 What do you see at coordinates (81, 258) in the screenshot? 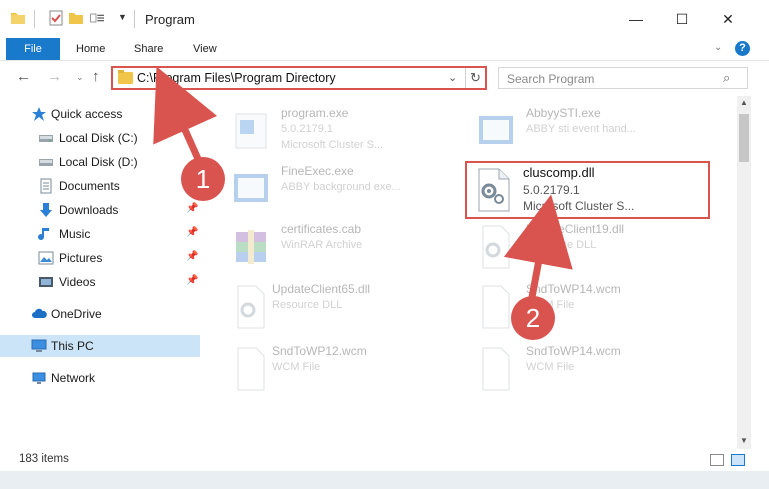
I see `sidebar-item-label: Pictures` at bounding box center [81, 258].